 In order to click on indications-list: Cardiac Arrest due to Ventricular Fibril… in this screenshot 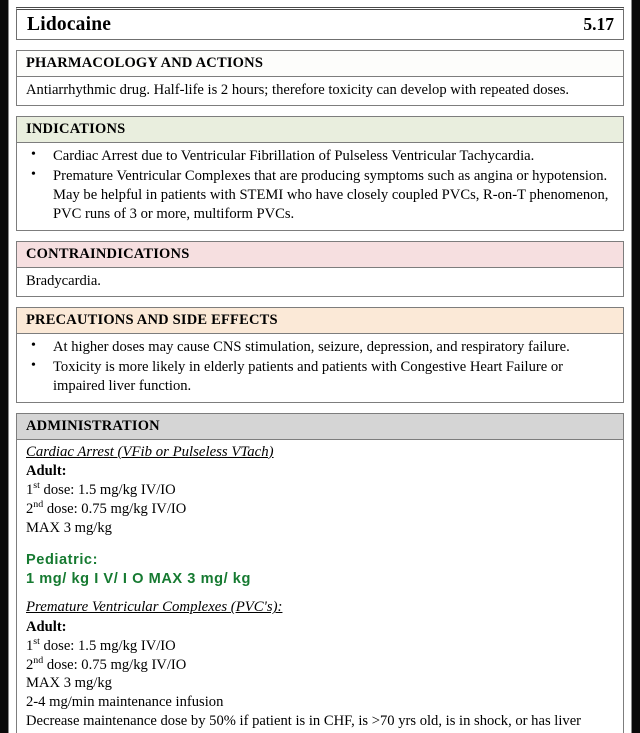, I will do `click(313, 185)`.